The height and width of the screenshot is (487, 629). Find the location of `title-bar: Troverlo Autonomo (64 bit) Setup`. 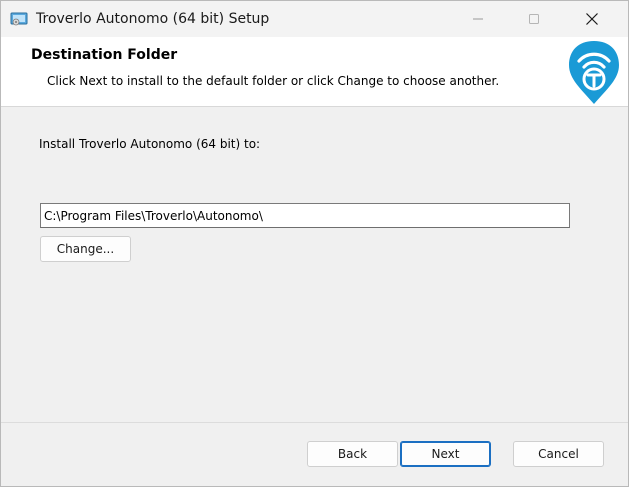

title-bar: Troverlo Autonomo (64 bit) Setup is located at coordinates (314, 19).